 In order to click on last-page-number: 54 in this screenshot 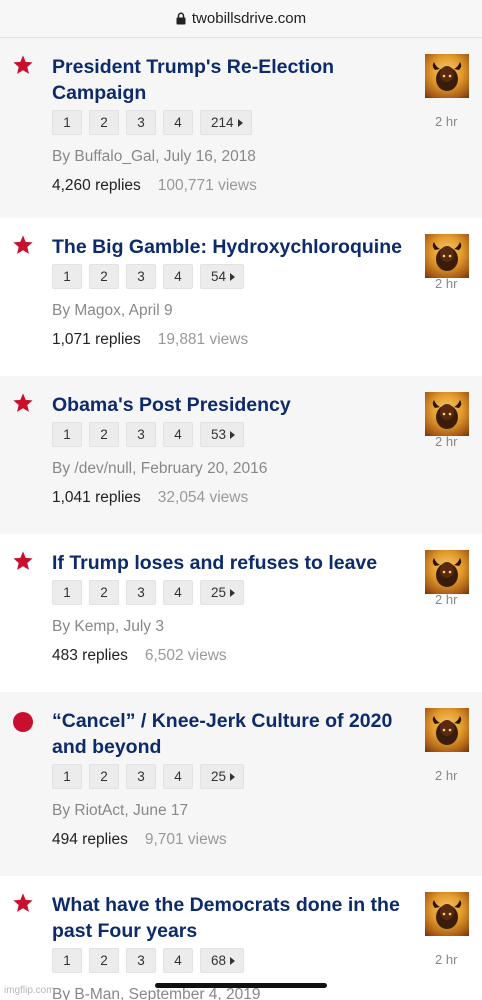, I will do `click(219, 276)`.